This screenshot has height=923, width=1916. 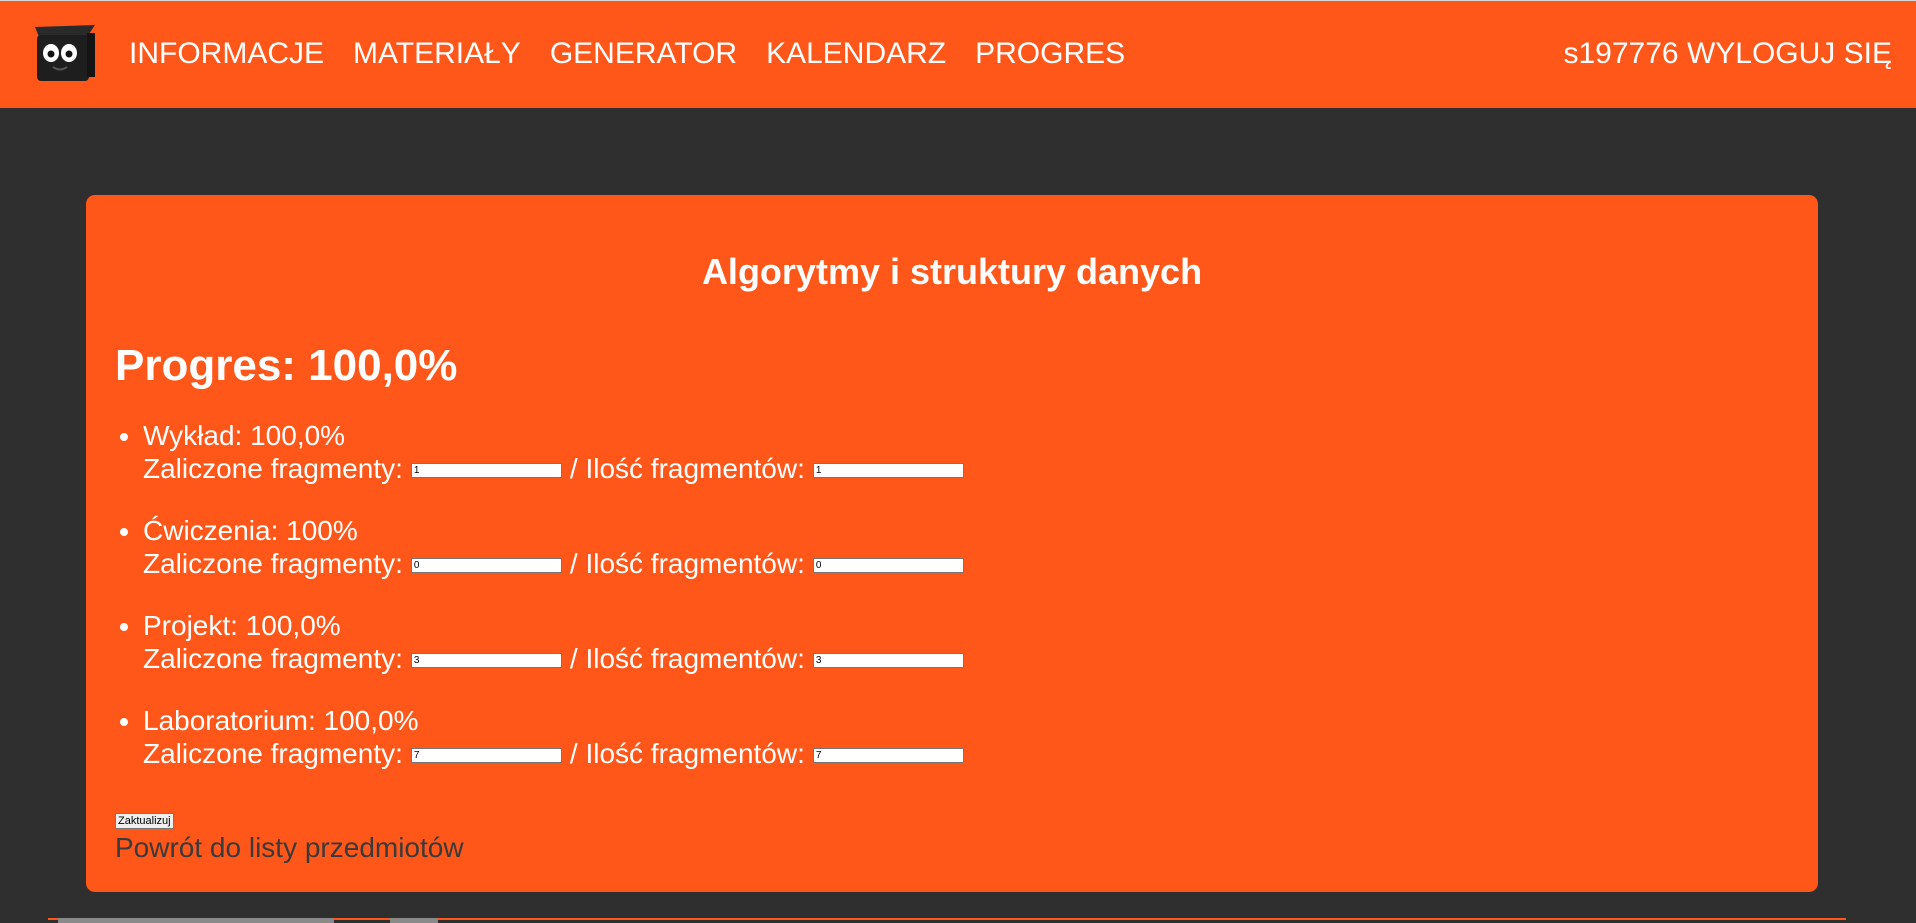 I want to click on horizontal-scrollbar, so click(x=196, y=920).